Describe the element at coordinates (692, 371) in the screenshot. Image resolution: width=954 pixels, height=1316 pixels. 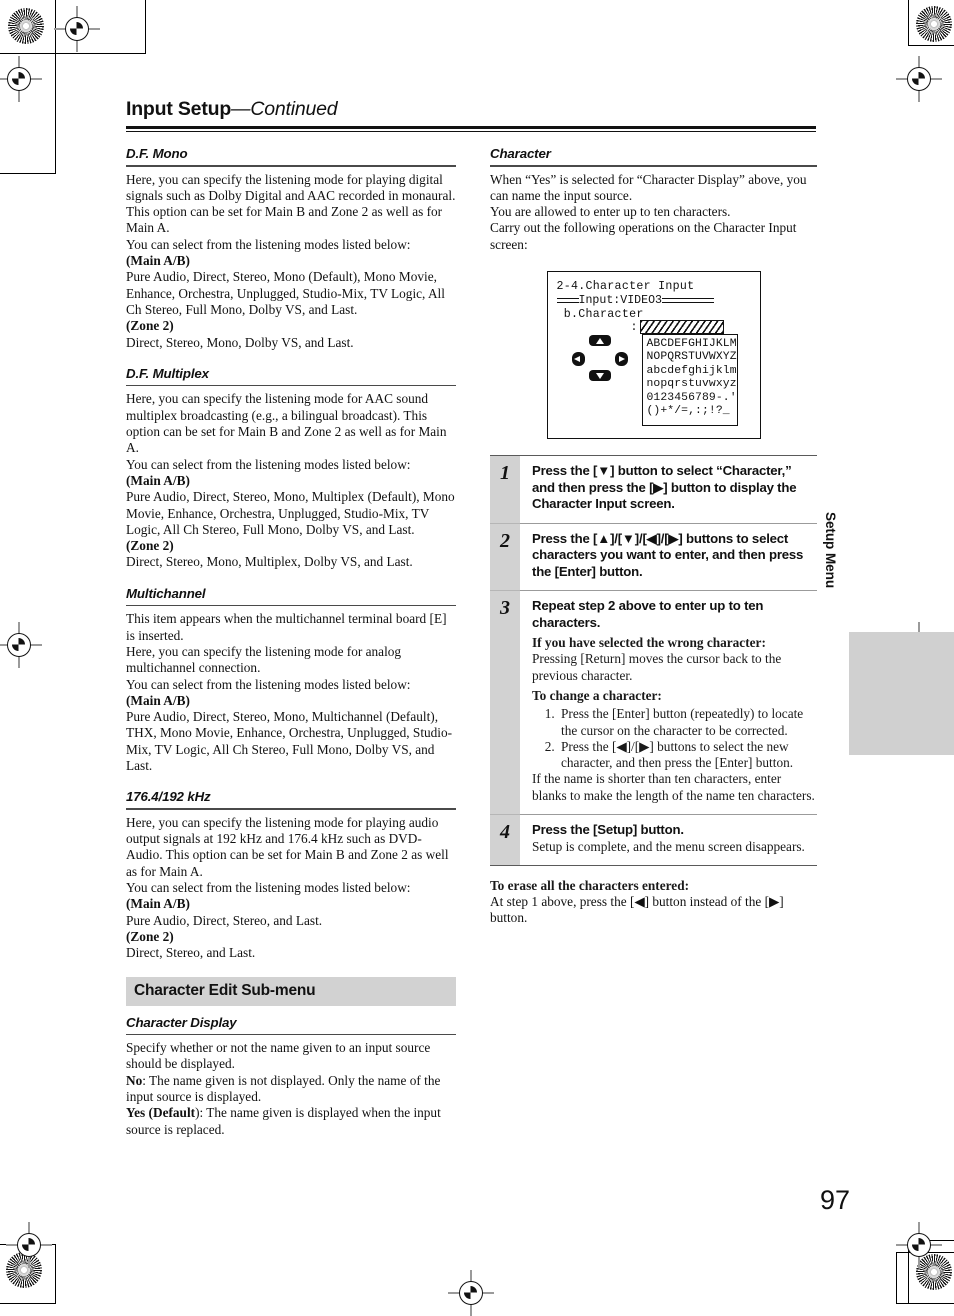
I see `palette-row: abcdefghijklm` at that location.